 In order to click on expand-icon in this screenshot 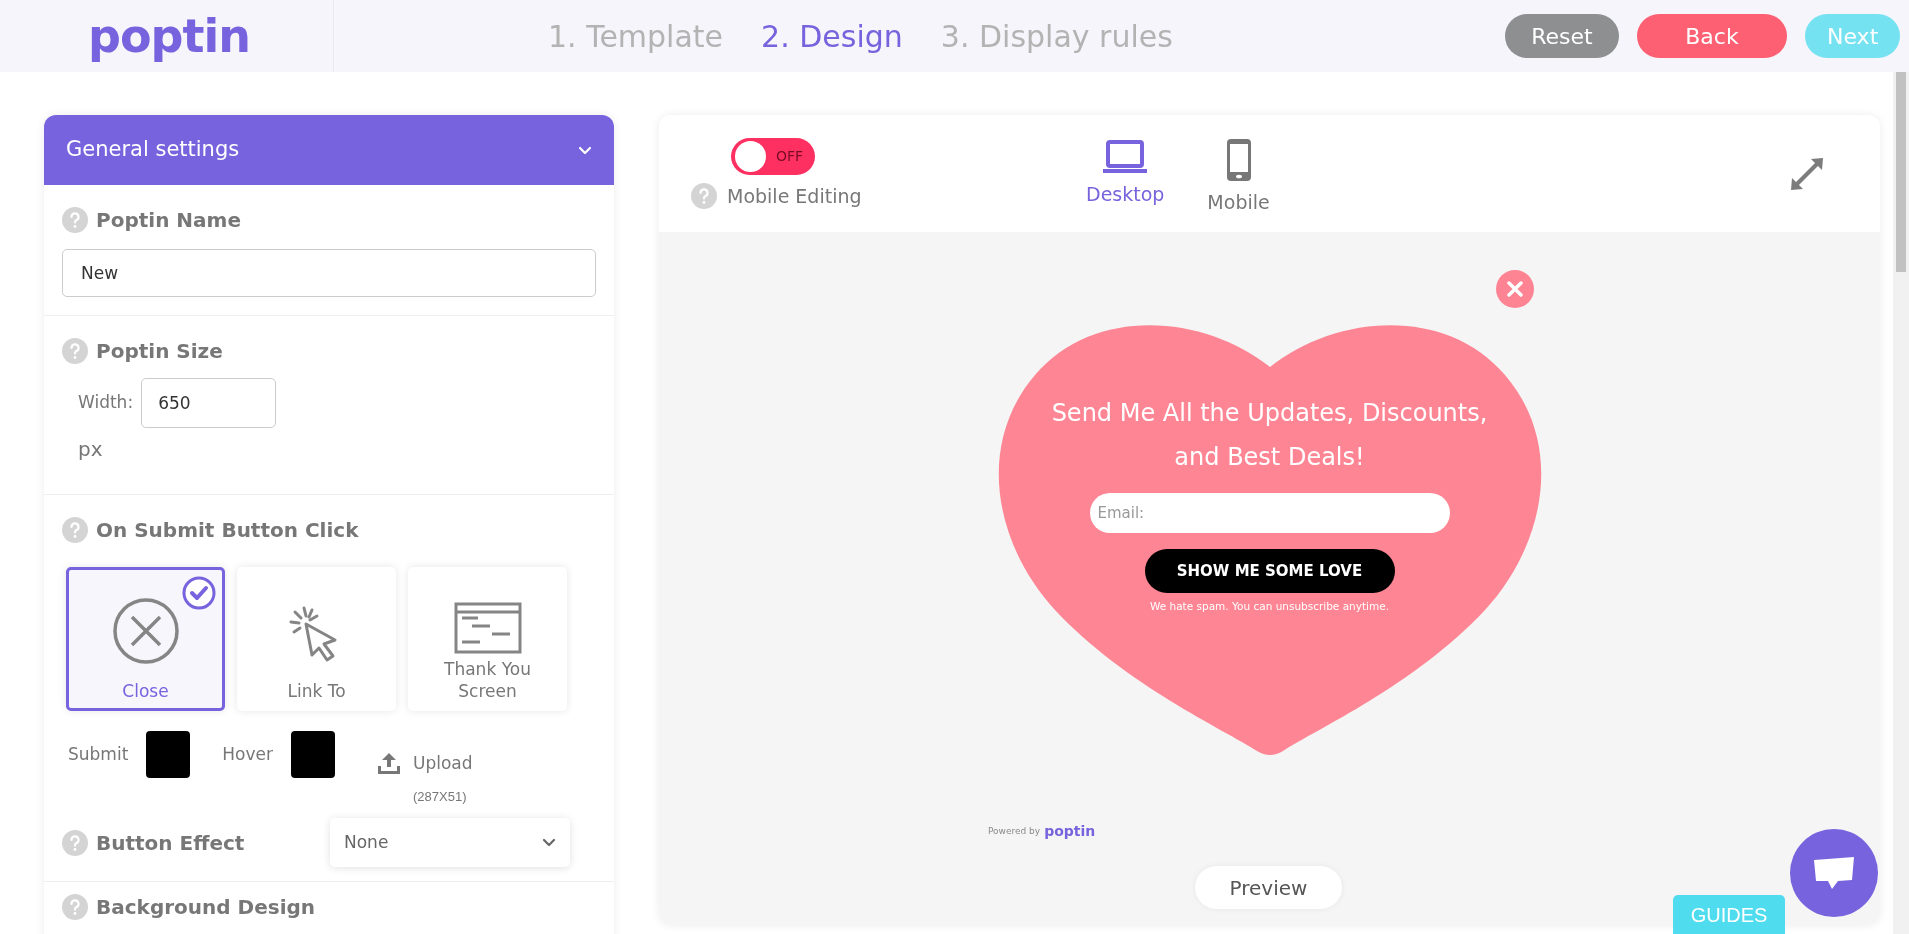, I will do `click(1807, 174)`.